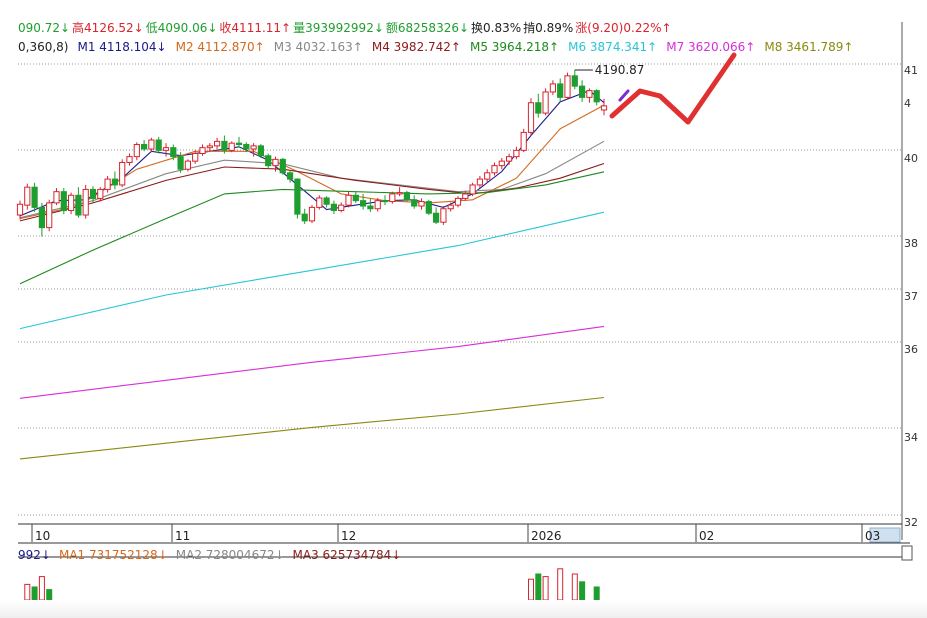  Describe the element at coordinates (255, 28) in the screenshot. I see `top-bar-item: 收4111.11↑` at that location.